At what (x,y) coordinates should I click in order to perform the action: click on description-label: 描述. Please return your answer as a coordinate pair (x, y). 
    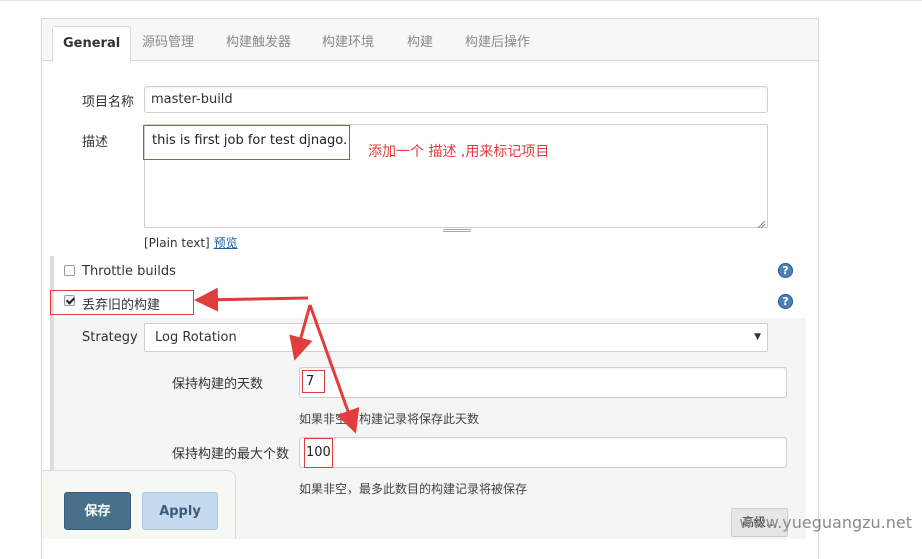
    Looking at the image, I should click on (95, 142).